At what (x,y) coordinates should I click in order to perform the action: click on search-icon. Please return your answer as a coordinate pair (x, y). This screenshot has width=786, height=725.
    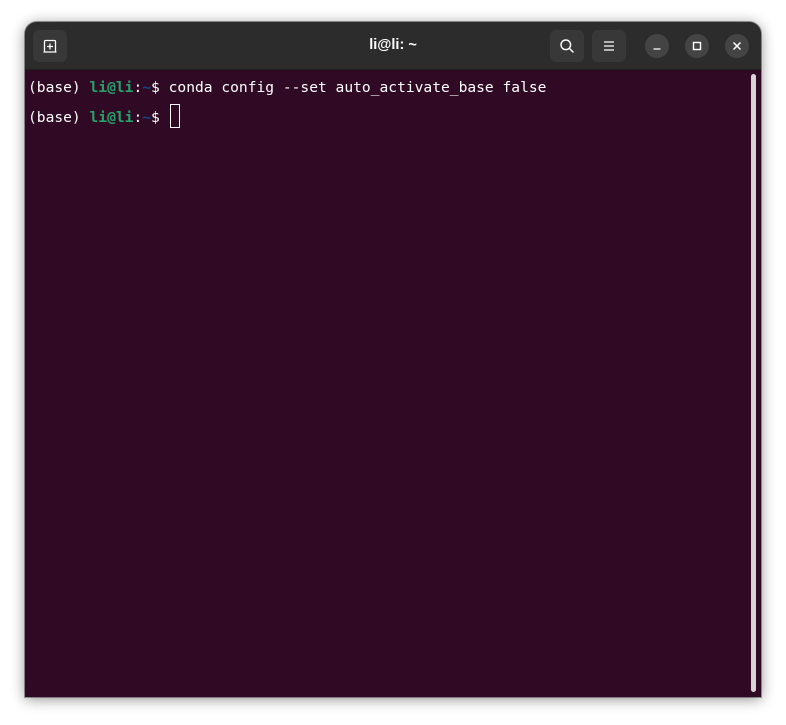
    Looking at the image, I should click on (567, 46).